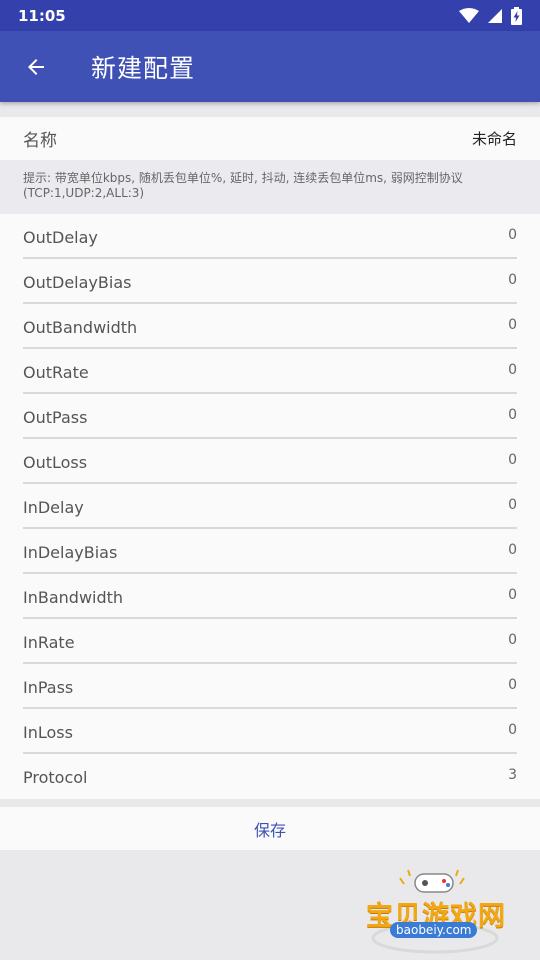 This screenshot has height=960, width=540. I want to click on save-bar: 保存, so click(270, 828).